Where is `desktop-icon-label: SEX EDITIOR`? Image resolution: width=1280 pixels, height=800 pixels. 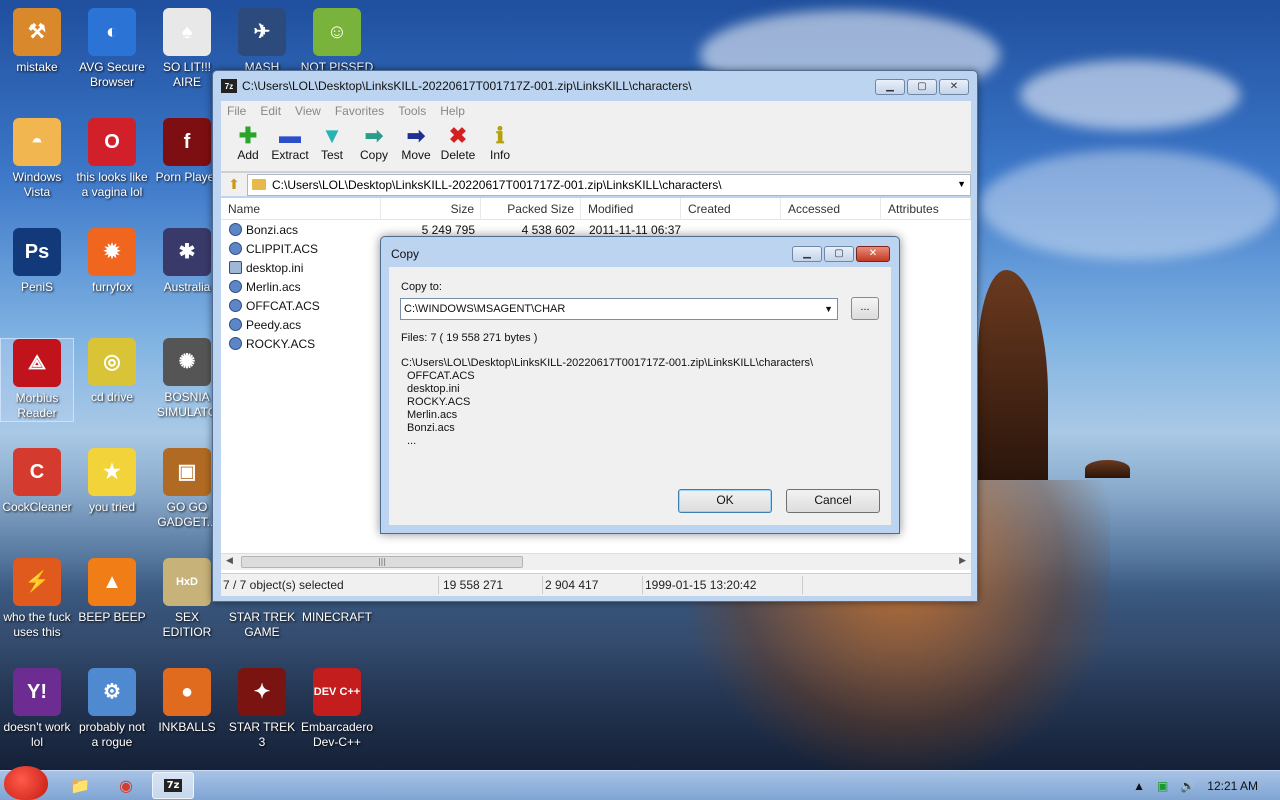
desktop-icon-label: SEX EDITIOR is located at coordinates (187, 624).